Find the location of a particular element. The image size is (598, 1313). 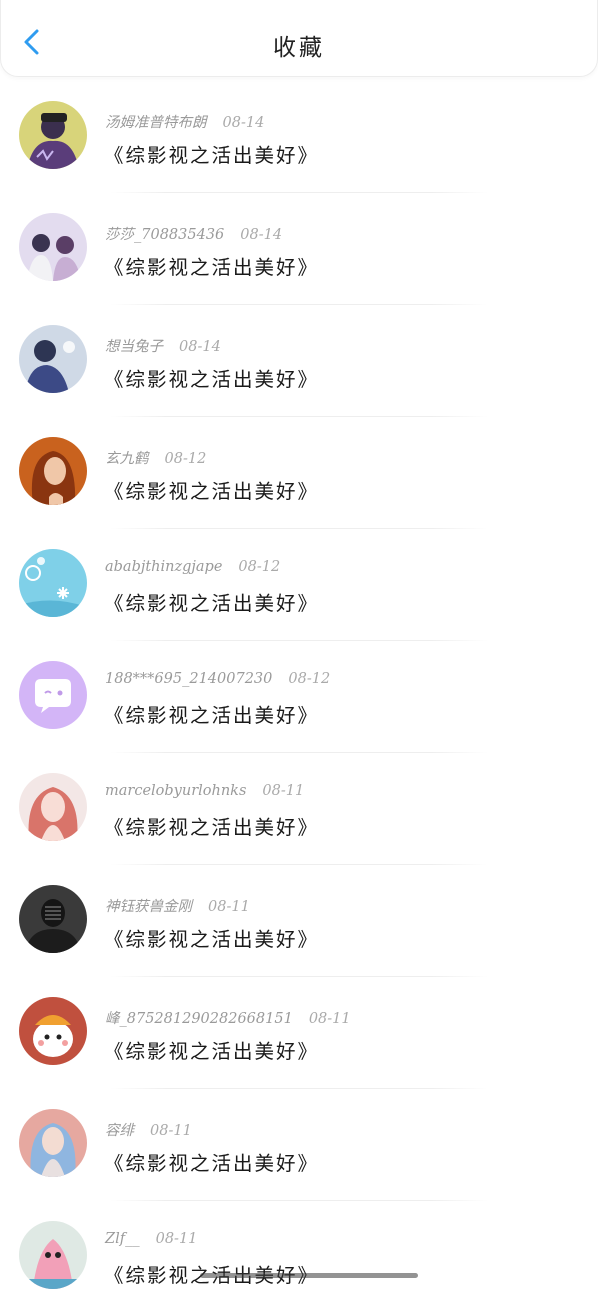

item-meta: 汤姆准普特布朗 08-14 is located at coordinates (184, 121).